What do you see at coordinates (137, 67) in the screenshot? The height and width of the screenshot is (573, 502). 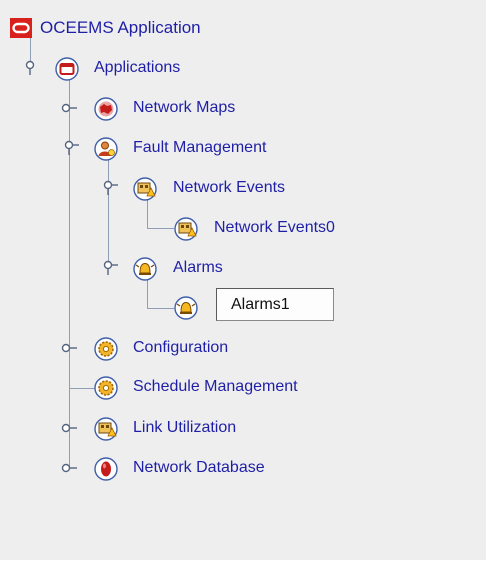 I see `tree-node-label: Applications` at bounding box center [137, 67].